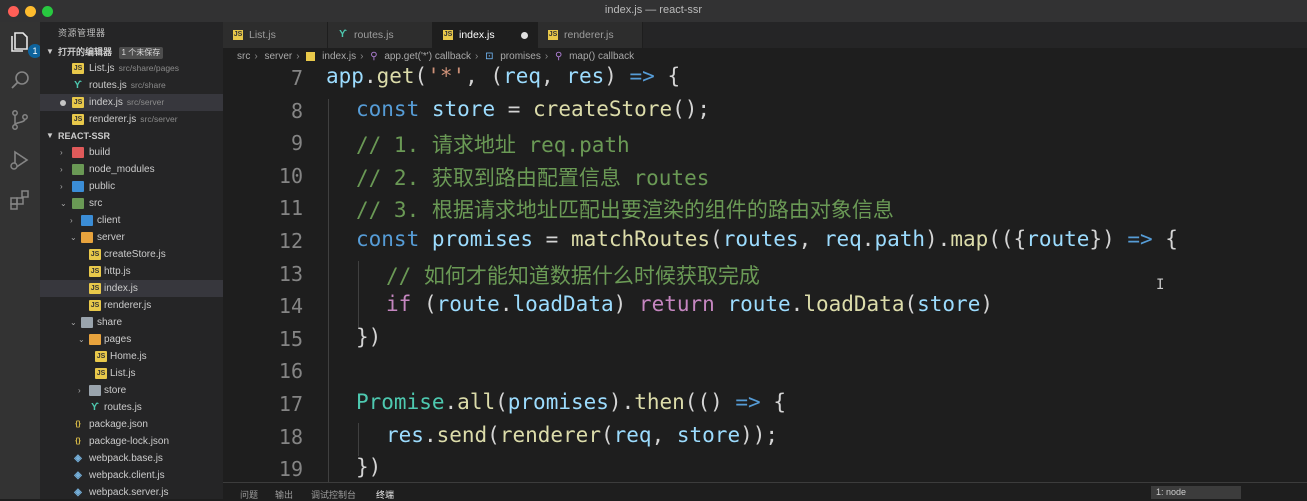 Image resolution: width=1307 pixels, height=501 pixels. Describe the element at coordinates (290, 338) in the screenshot. I see `line-number: 15` at that location.